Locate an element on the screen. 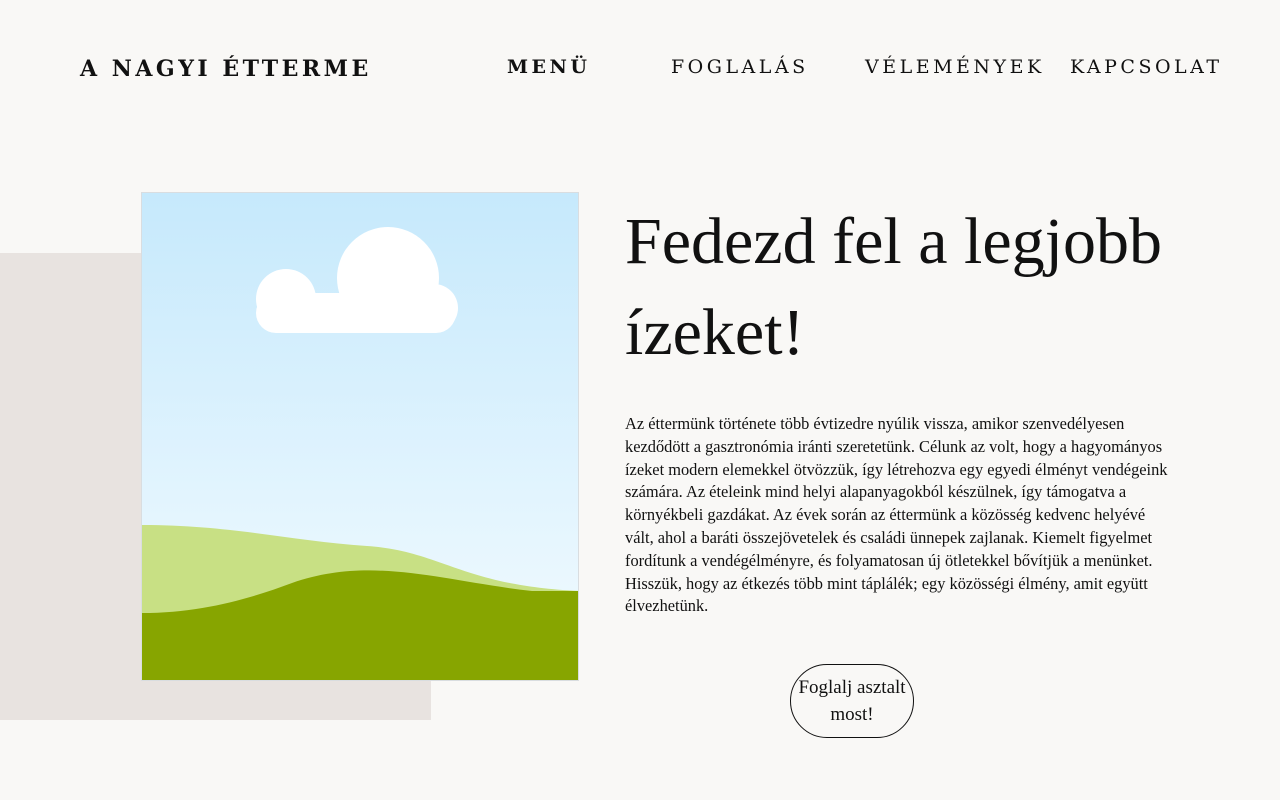  nav-item-contact: KAPCSOLAT is located at coordinates (1146, 67).